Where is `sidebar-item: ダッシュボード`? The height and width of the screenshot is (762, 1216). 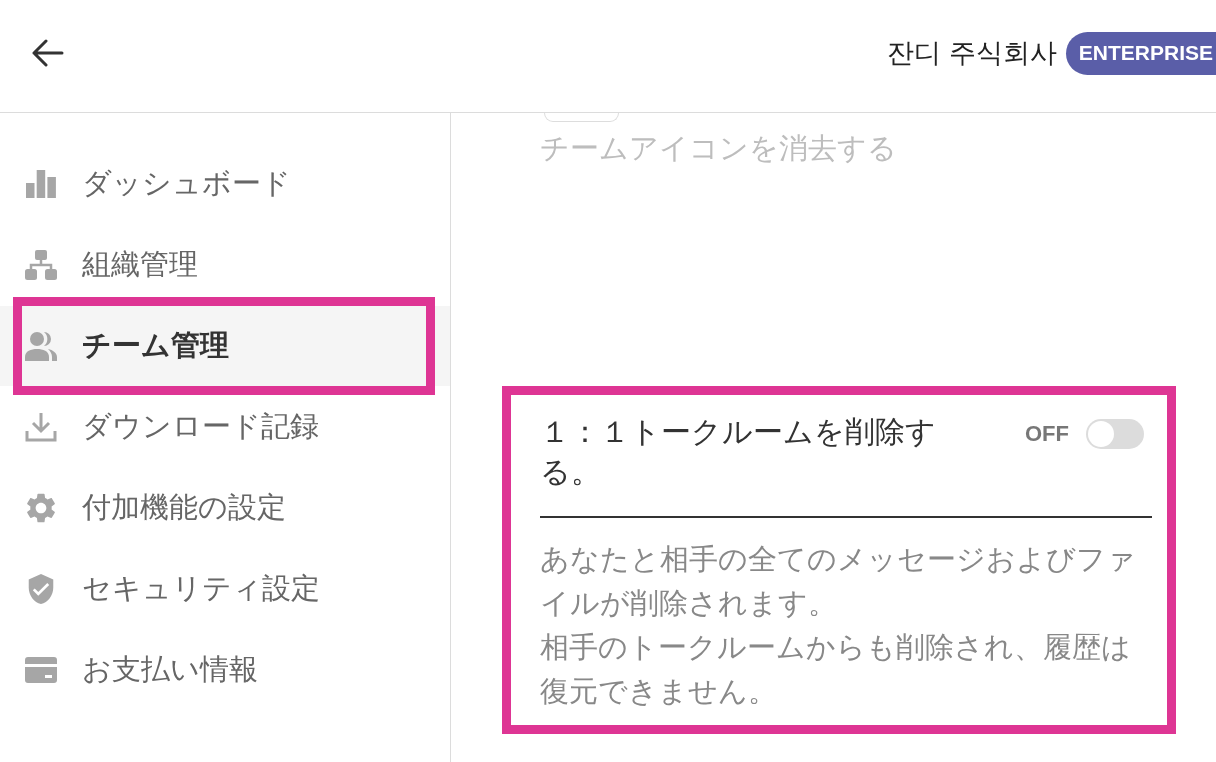
sidebar-item: ダッシュボード is located at coordinates (225, 184).